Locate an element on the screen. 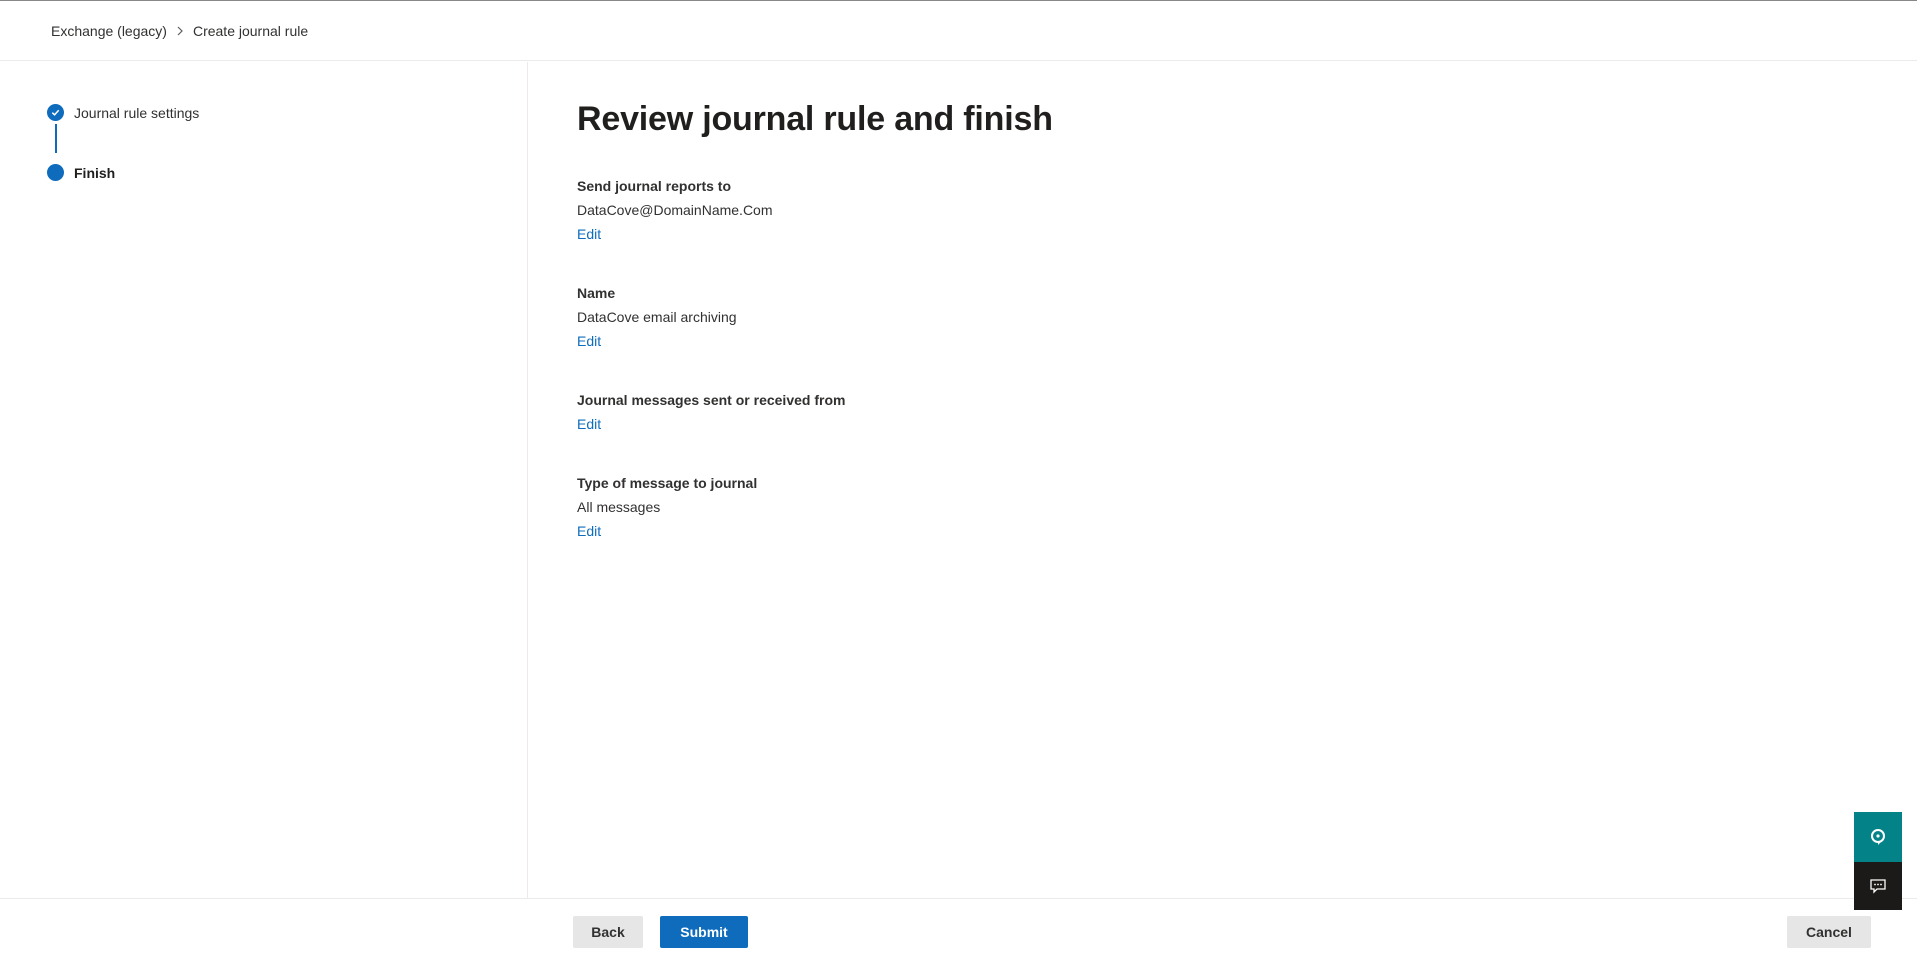 This screenshot has width=1917, height=958. section-name: Name DataCove email archiving Edit is located at coordinates (657, 317).